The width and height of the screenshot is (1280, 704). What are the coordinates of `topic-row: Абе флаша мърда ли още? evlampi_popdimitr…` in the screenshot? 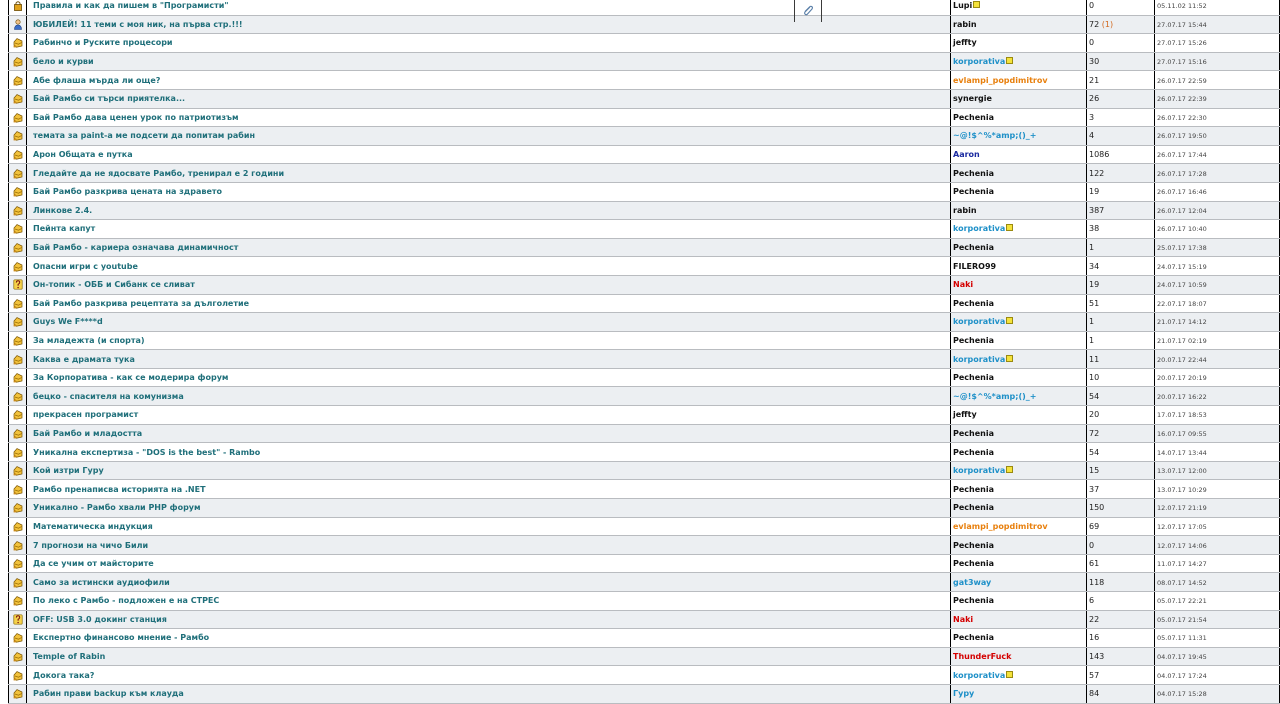 It's located at (644, 80).